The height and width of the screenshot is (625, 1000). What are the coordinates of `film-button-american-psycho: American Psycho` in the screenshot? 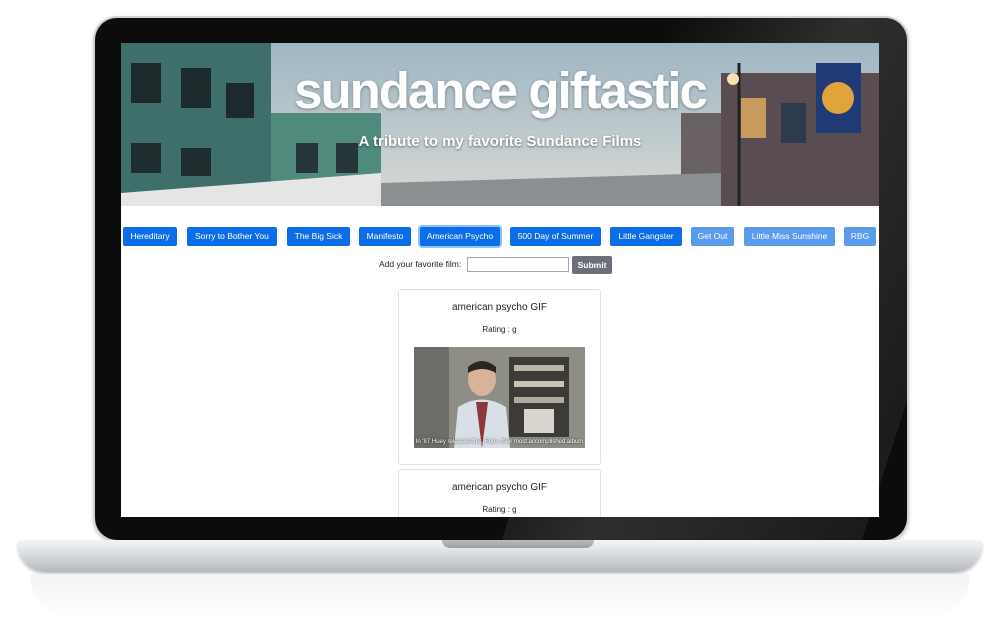 It's located at (460, 236).